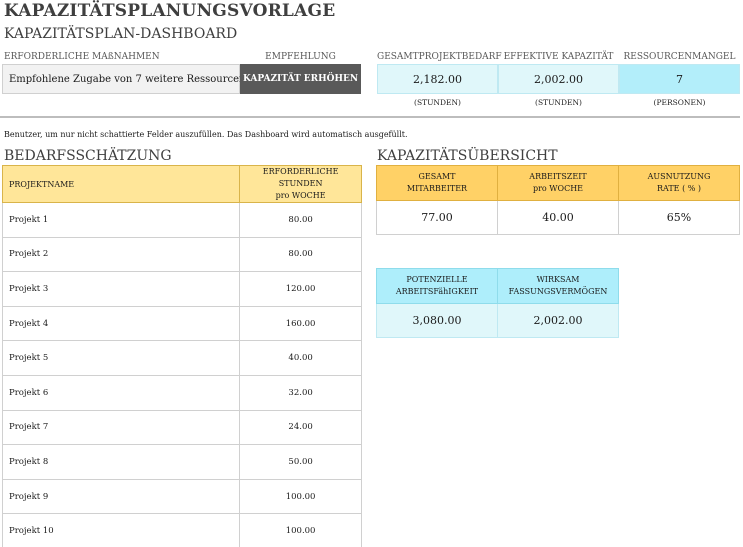  I want to click on required-hours-cell: 160.00, so click(300, 323).